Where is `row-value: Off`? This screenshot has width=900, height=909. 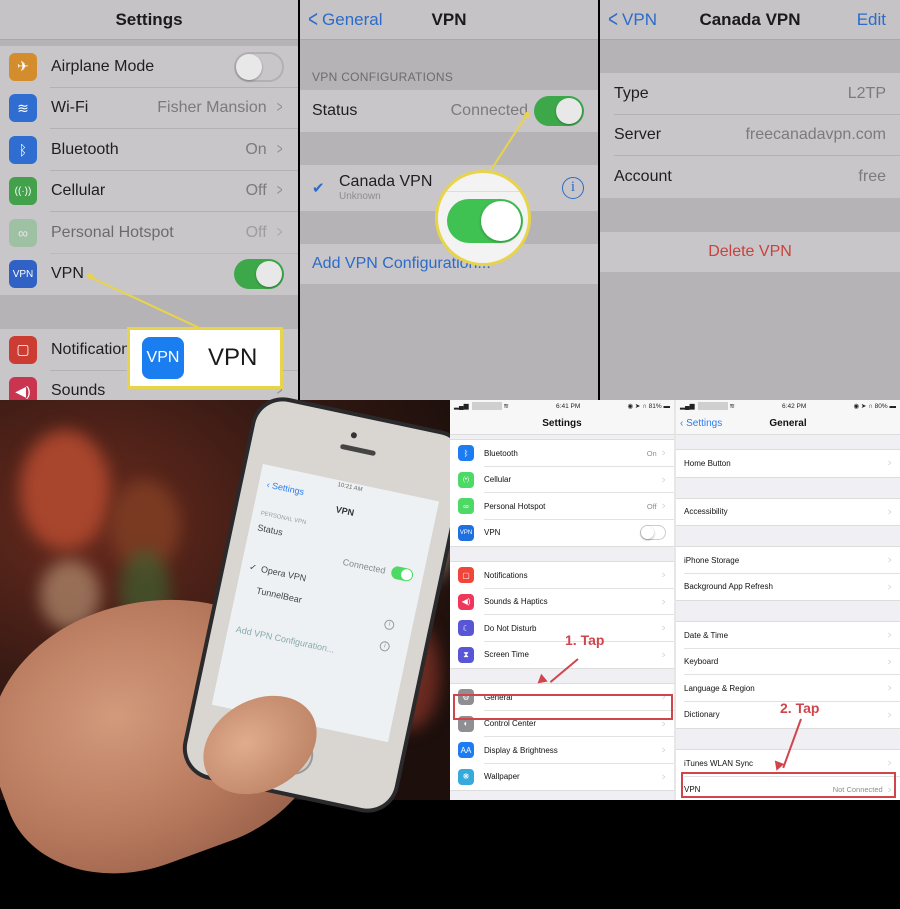
row-value: Off is located at coordinates (256, 191).